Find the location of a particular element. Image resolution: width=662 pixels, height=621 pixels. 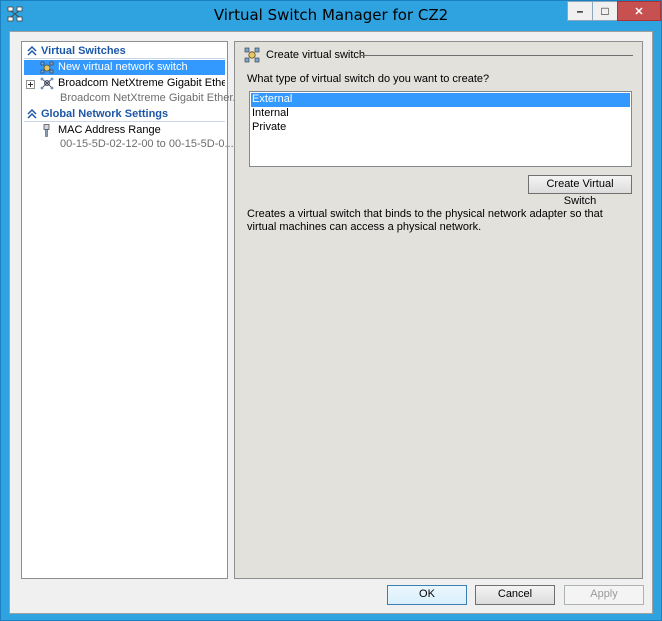

maximize-button: □ is located at coordinates (605, 11).